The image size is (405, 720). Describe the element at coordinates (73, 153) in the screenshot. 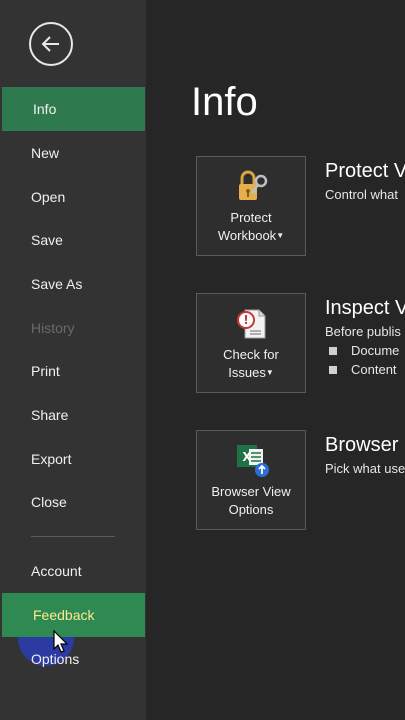

I see `nav-new: New` at that location.